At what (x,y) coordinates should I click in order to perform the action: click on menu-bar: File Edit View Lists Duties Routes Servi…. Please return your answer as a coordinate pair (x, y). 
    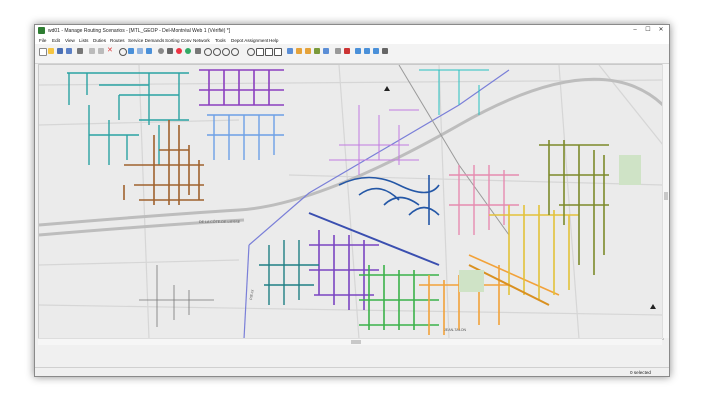
    Looking at the image, I should click on (352, 40).